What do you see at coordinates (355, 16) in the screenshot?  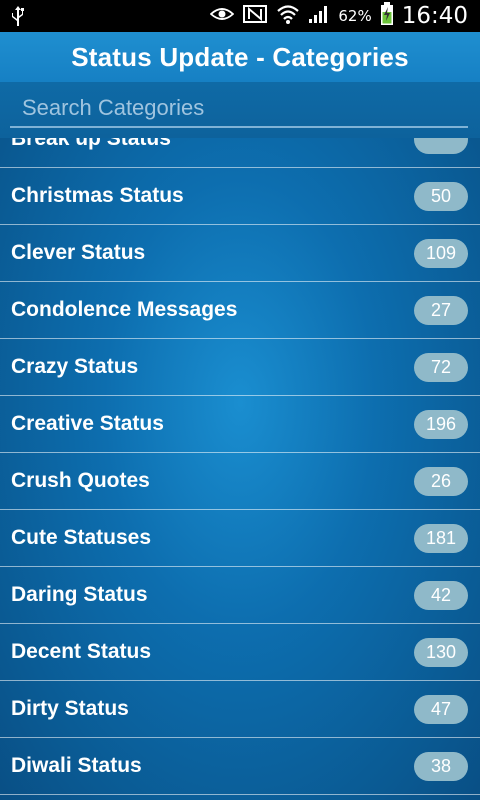 I see `battery-percent: 62%` at bounding box center [355, 16].